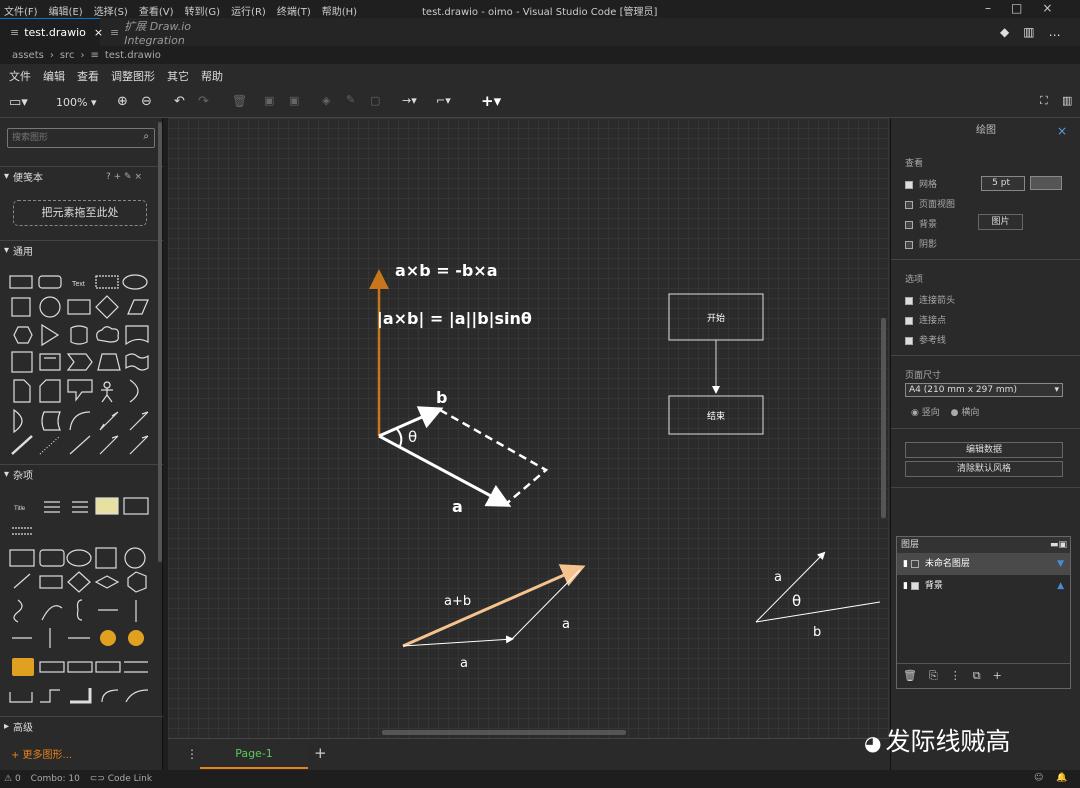 The height and width of the screenshot is (788, 1080). What do you see at coordinates (983, 675) in the screenshot?
I see `duplicate-icon: ⧉` at bounding box center [983, 675].